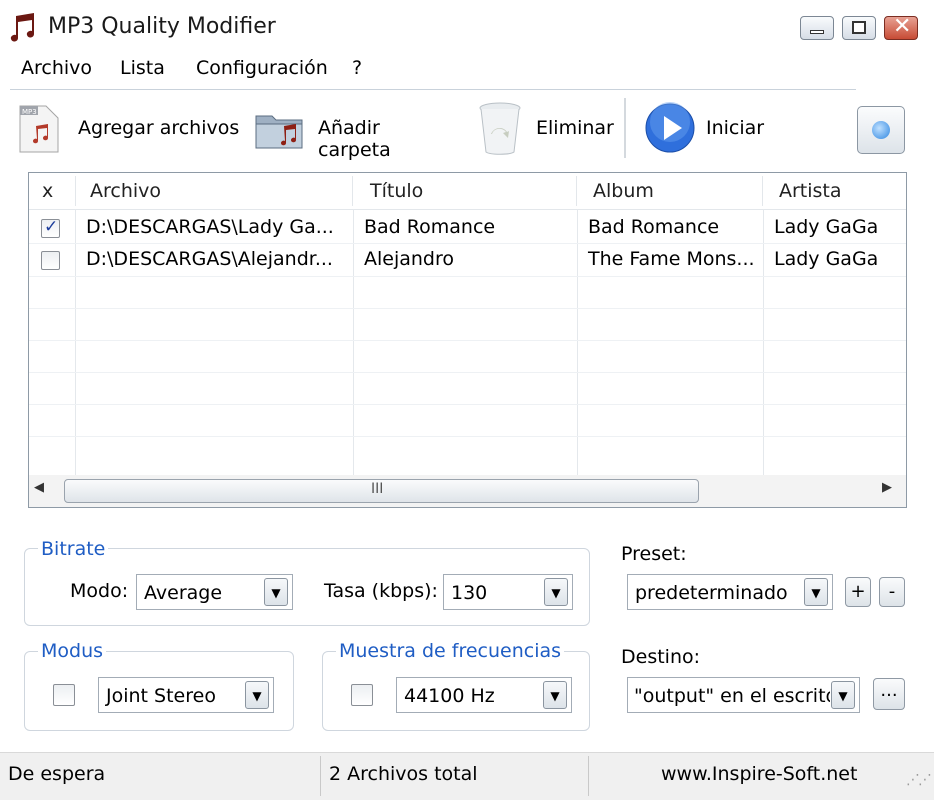 Image resolution: width=934 pixels, height=800 pixels. Describe the element at coordinates (279, 132) in the screenshot. I see `music-folder-icon` at that location.